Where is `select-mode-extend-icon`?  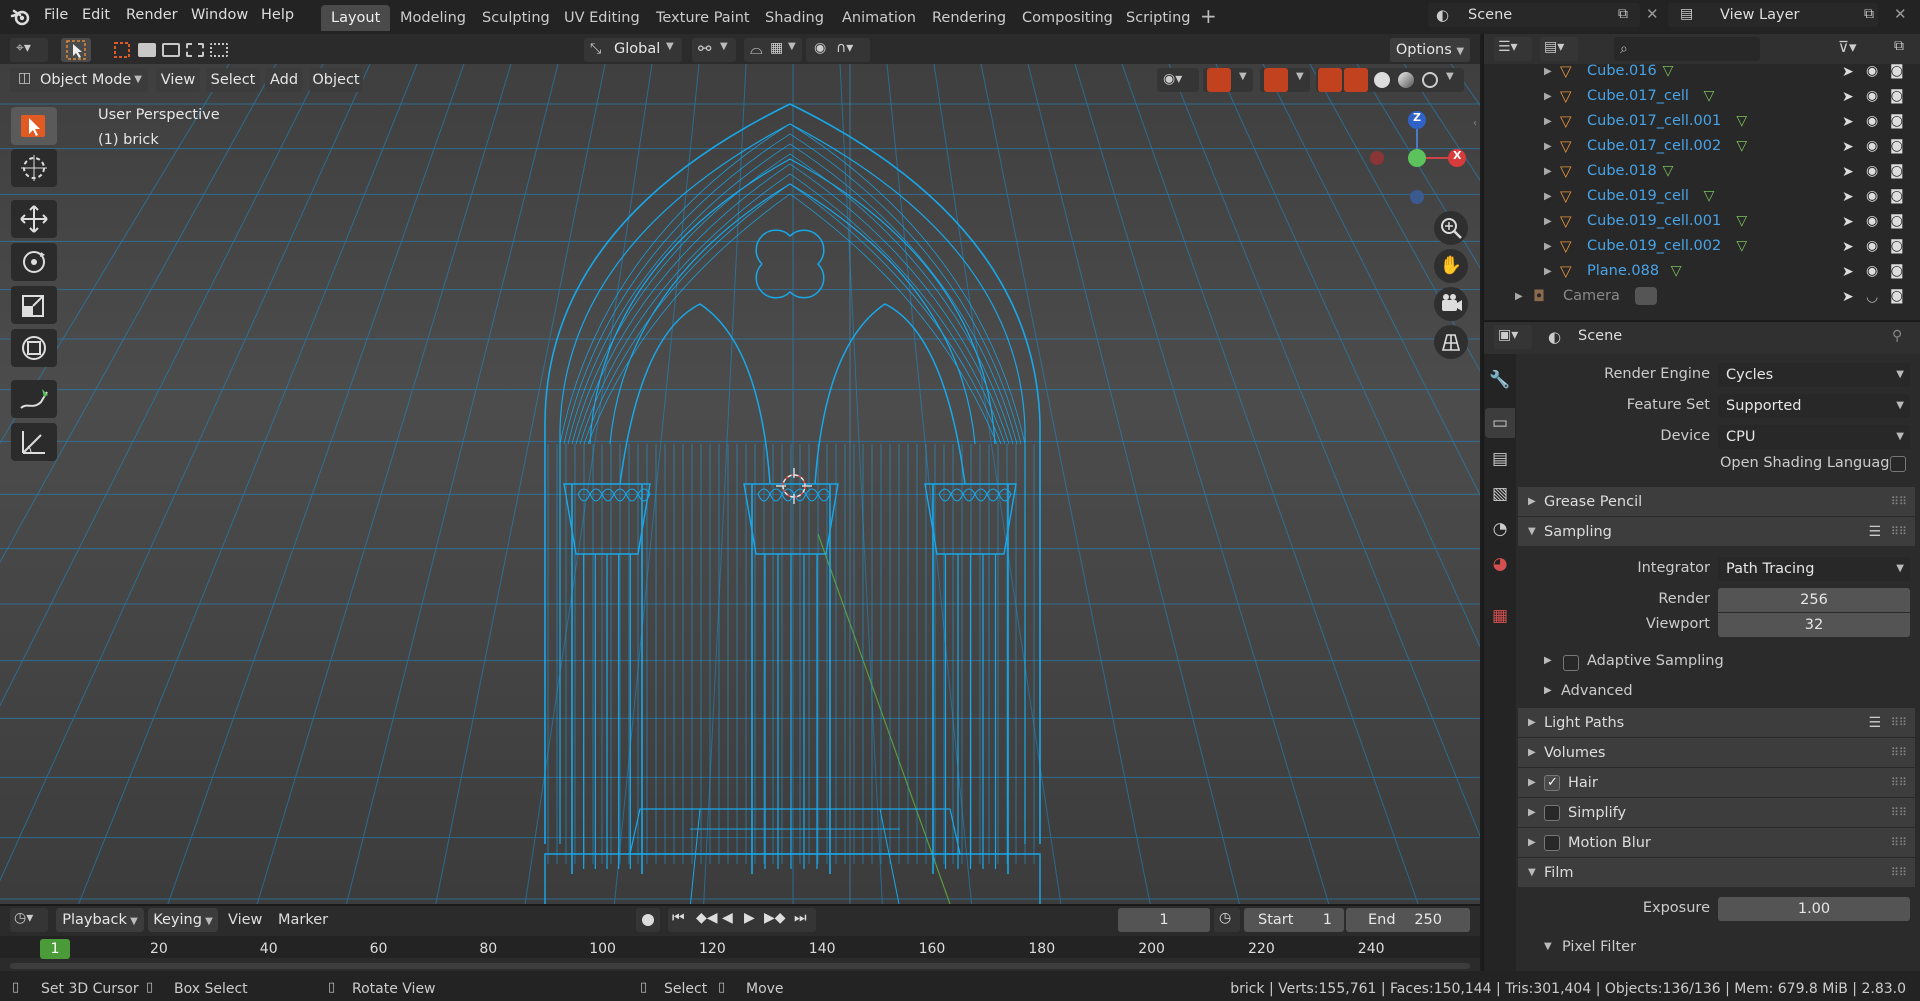
select-mode-extend-icon is located at coordinates (147, 50).